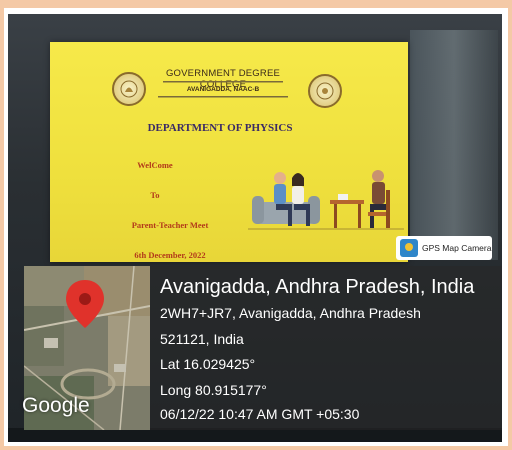 This screenshot has height=450, width=512. I want to click on gps-camera-icon, so click(409, 248).